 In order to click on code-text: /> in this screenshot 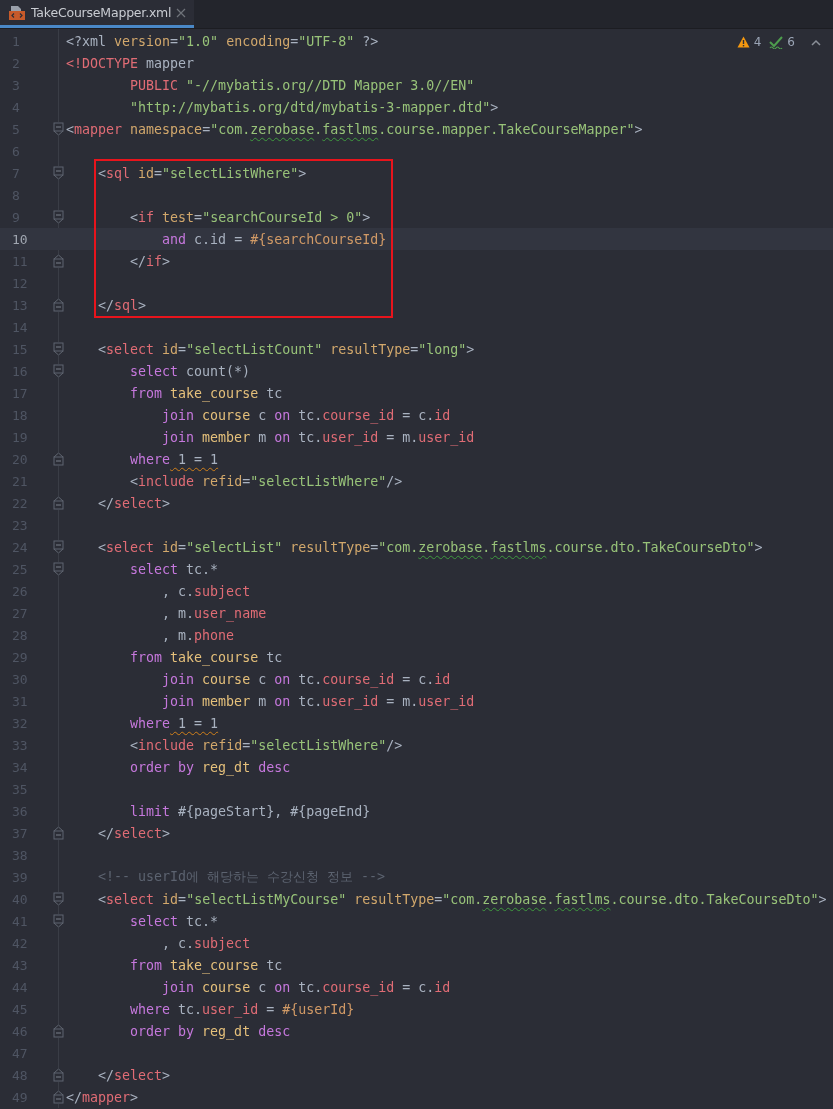, I will do `click(394, 745)`.